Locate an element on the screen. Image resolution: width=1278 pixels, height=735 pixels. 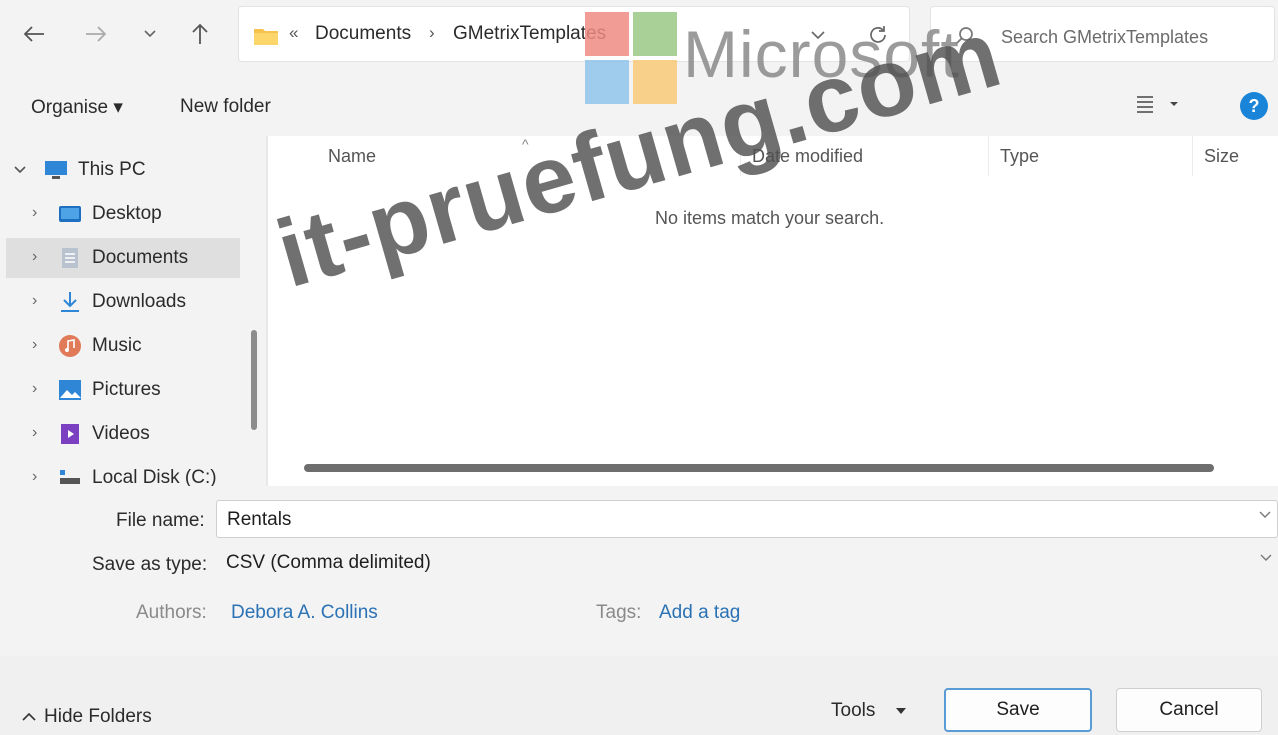
nav-label: Documents is located at coordinates (140, 257).